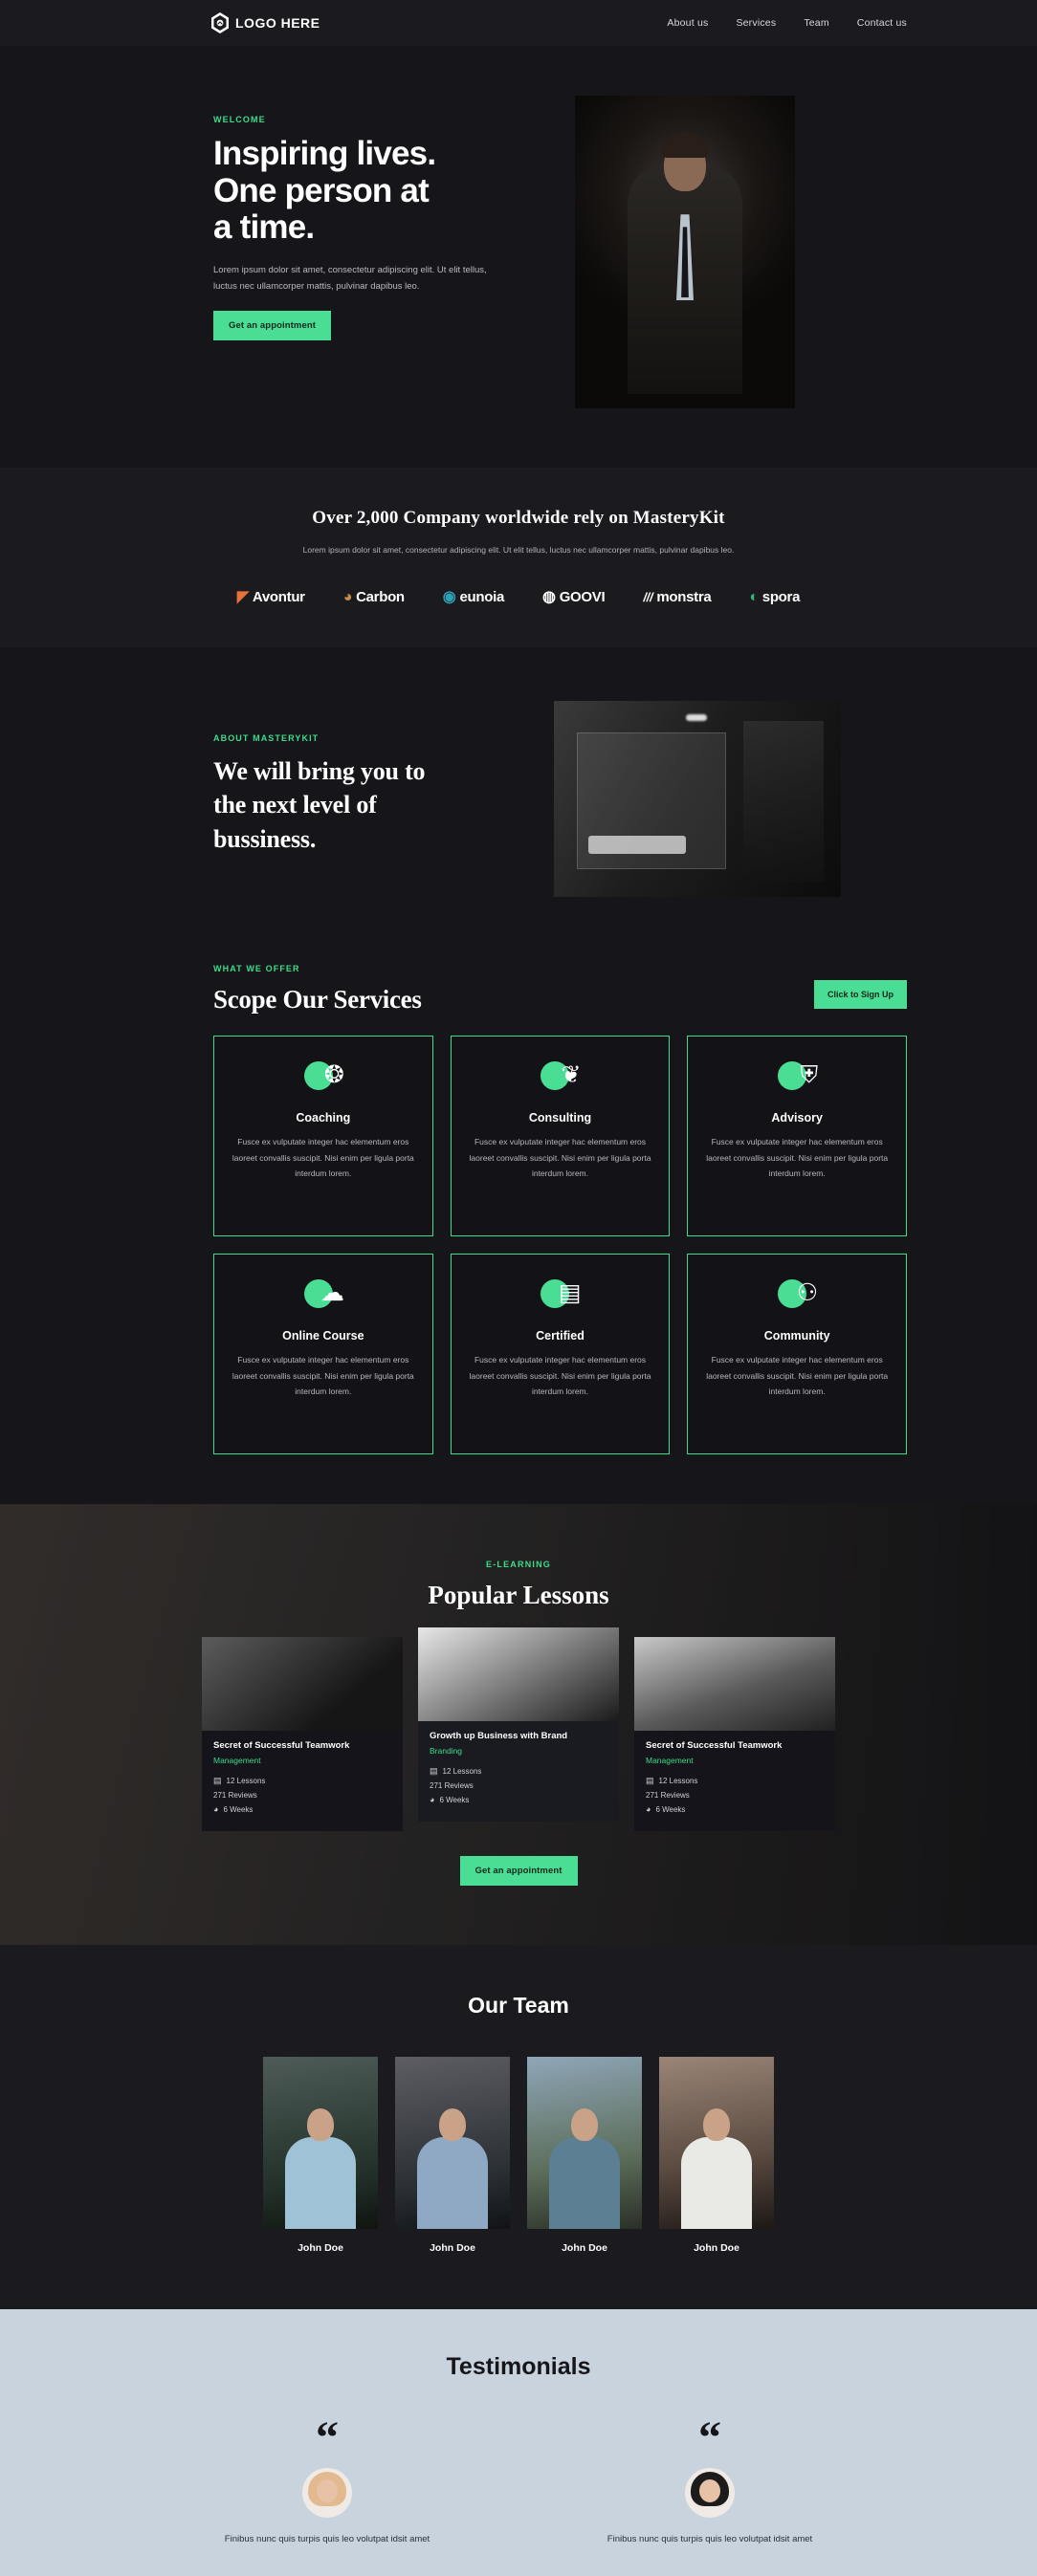 This screenshot has width=1037, height=2576. I want to click on nav-link-contact-us: Contact us, so click(882, 23).